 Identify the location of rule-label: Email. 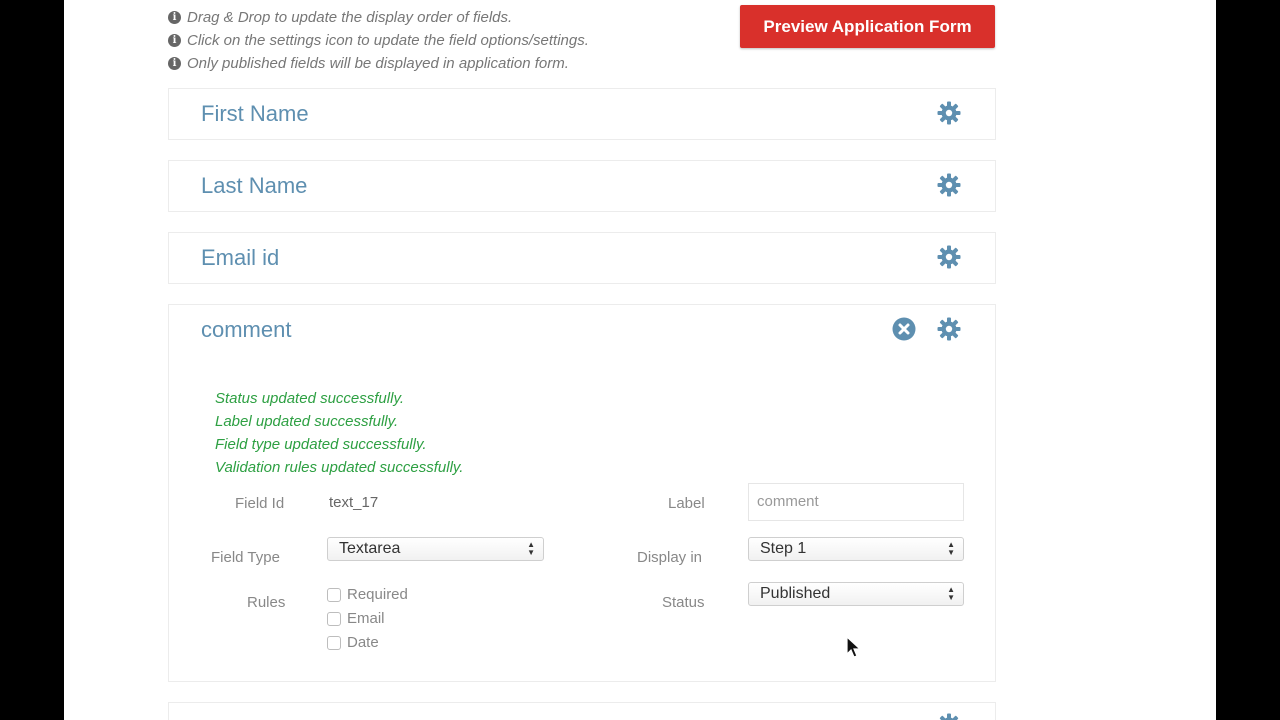
(366, 618).